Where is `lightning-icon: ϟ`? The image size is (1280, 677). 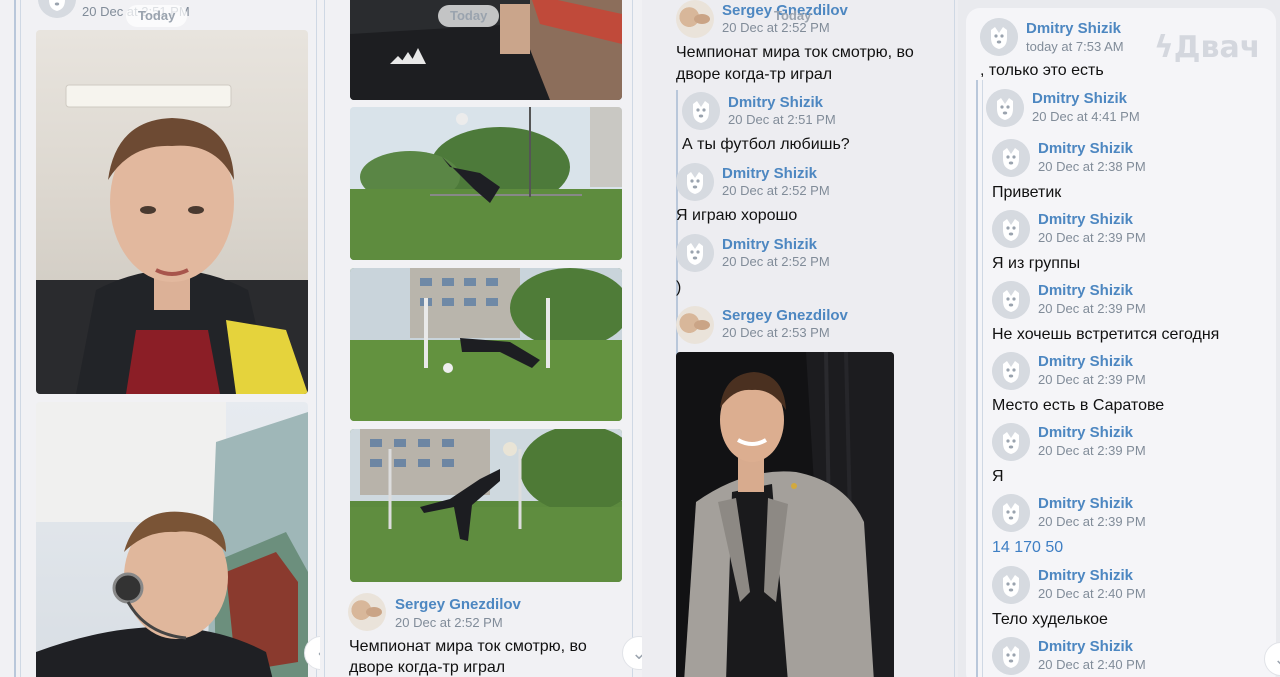
lightning-icon: ϟ is located at coordinates (1164, 47).